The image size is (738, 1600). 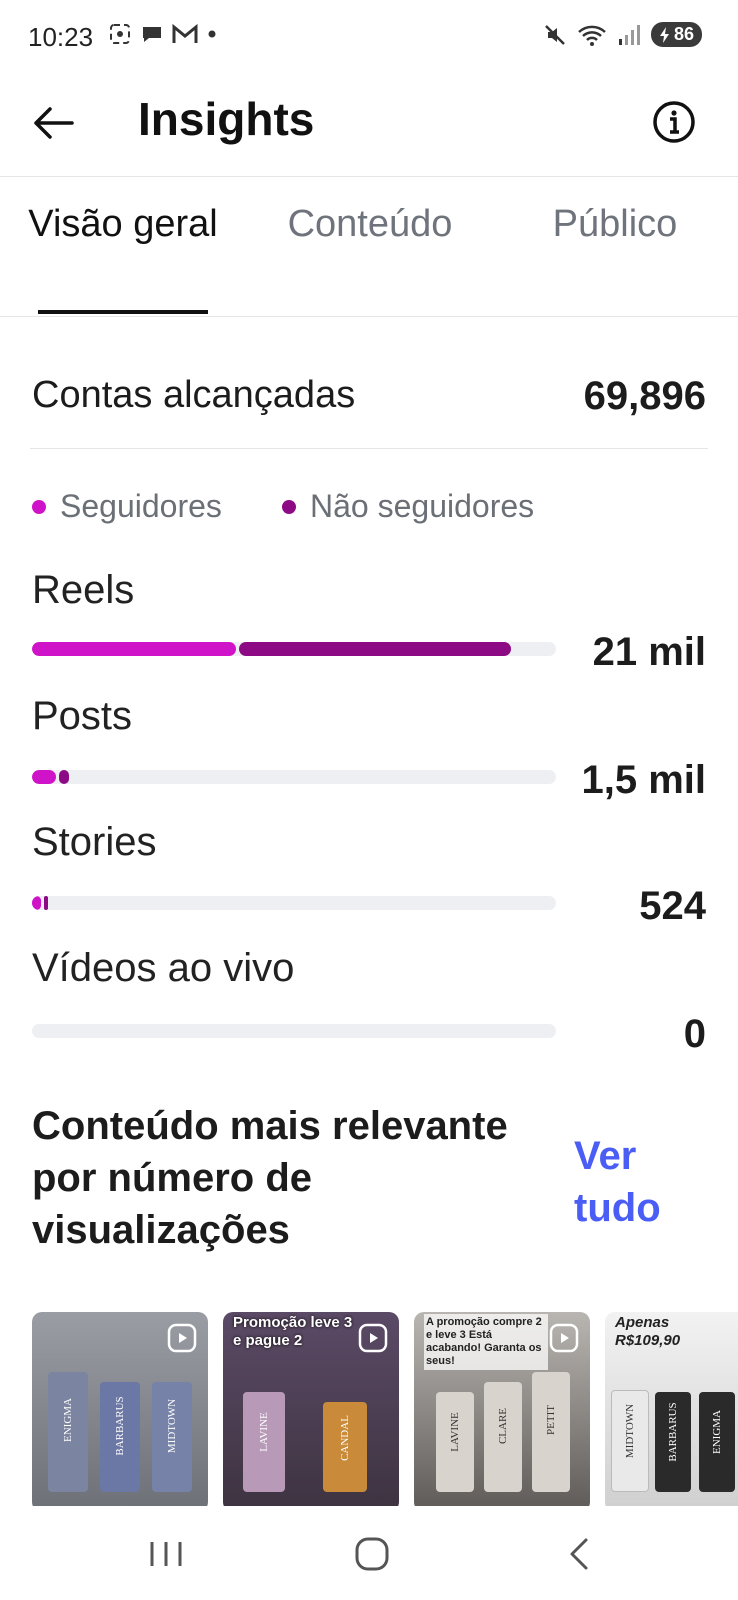 I want to click on posts-followers-segment, so click(x=44, y=777).